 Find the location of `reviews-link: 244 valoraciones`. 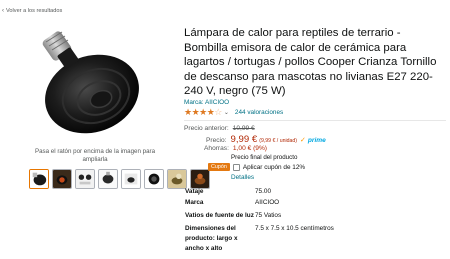

reviews-link: 244 valoraciones is located at coordinates (259, 112).